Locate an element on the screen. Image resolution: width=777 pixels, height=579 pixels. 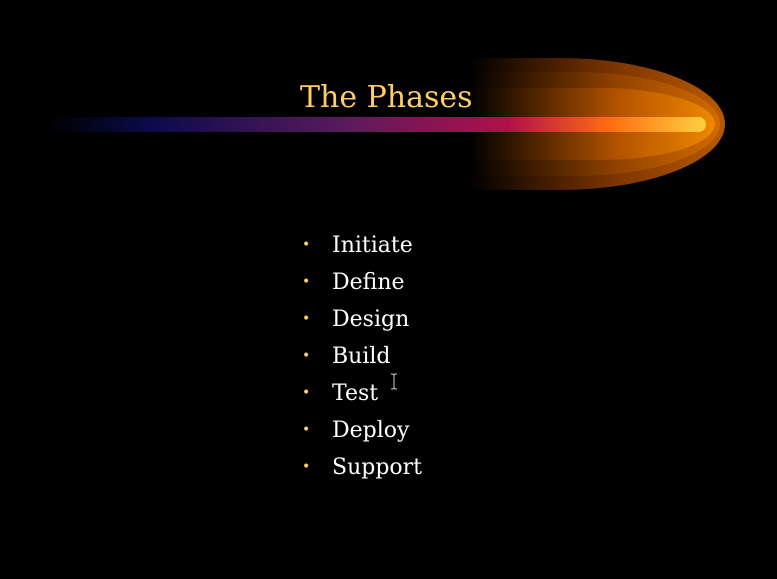
bullet-text: Deploy is located at coordinates (371, 430).